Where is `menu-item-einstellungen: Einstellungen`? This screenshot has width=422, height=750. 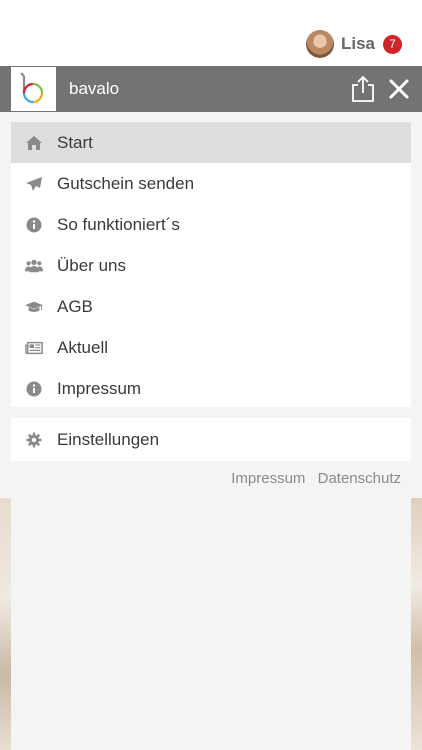 menu-item-einstellungen: Einstellungen is located at coordinates (211, 439).